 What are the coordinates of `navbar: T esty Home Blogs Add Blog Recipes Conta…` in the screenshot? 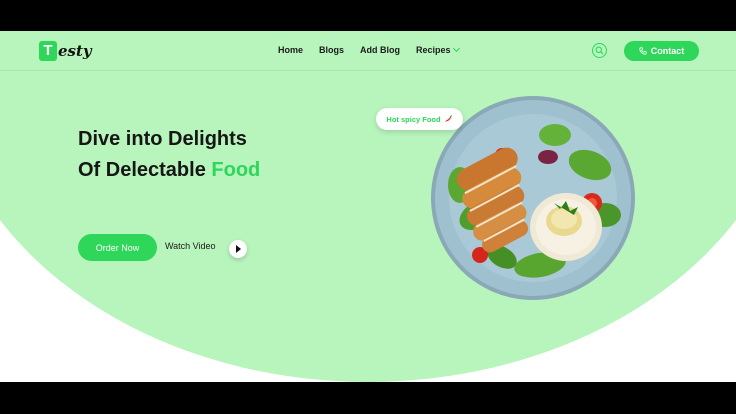 It's located at (368, 51).